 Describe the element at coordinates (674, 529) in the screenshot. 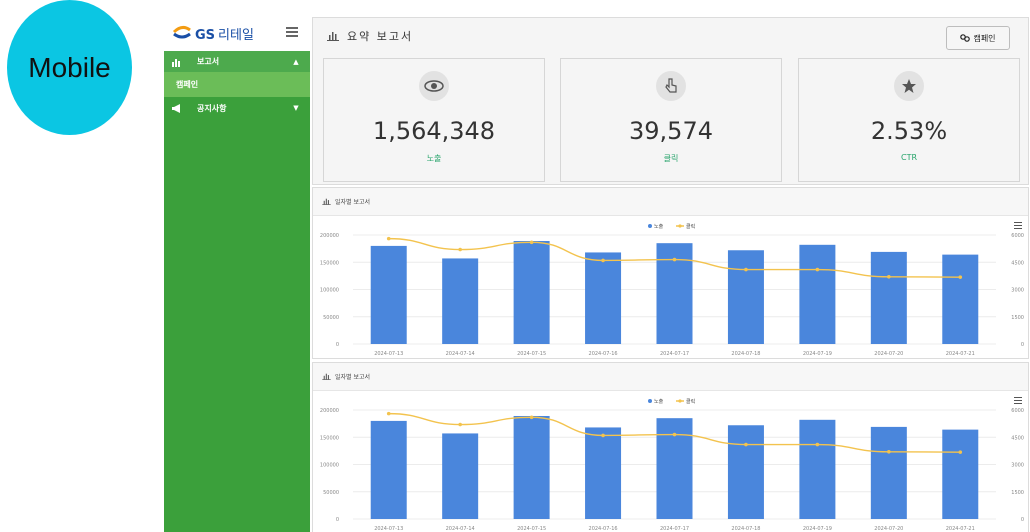

I see `x-tick-label: 2024-07-17` at that location.